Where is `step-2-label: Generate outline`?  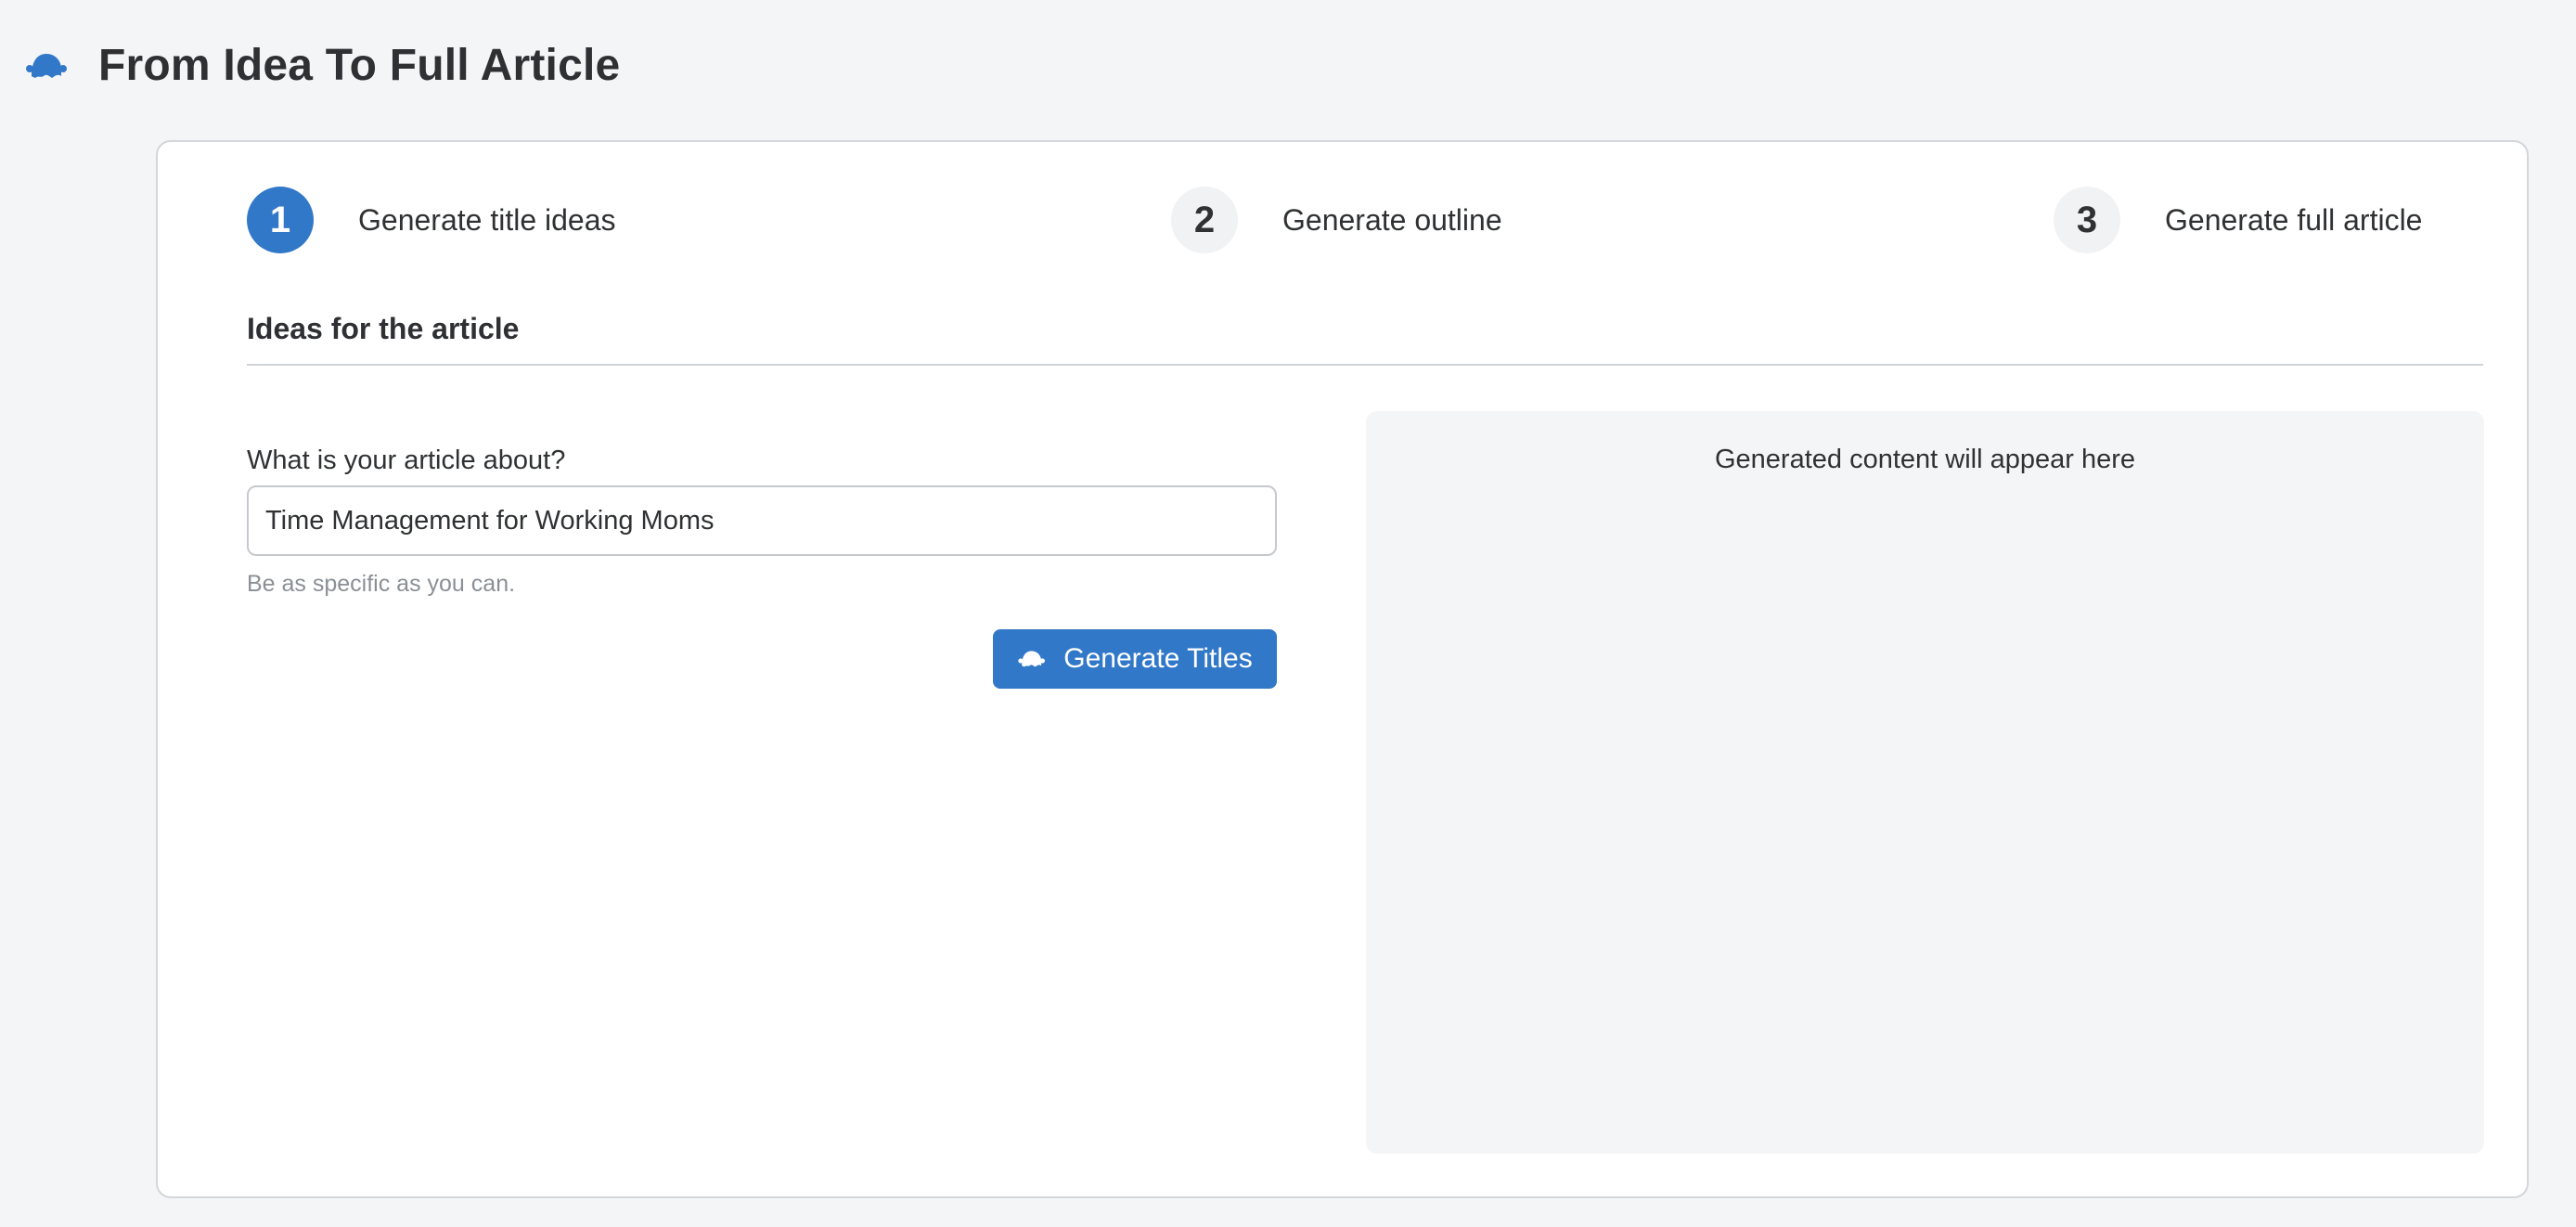
step-2-label: Generate outline is located at coordinates (1392, 219).